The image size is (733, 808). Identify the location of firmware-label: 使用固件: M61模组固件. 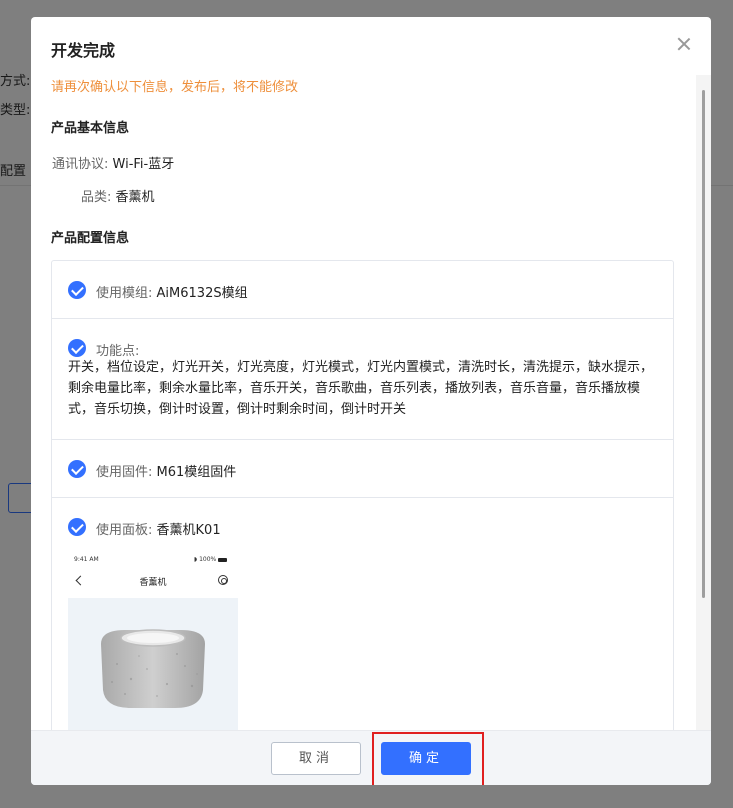
(166, 470).